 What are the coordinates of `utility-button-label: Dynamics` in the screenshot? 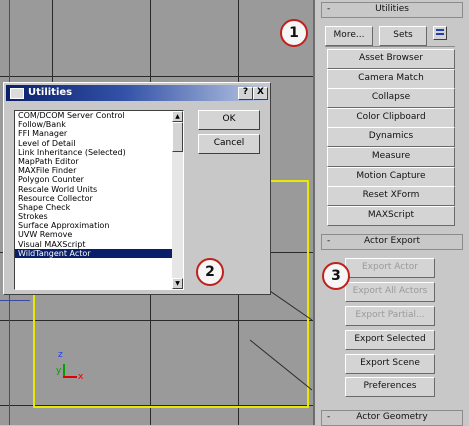 It's located at (391, 136).